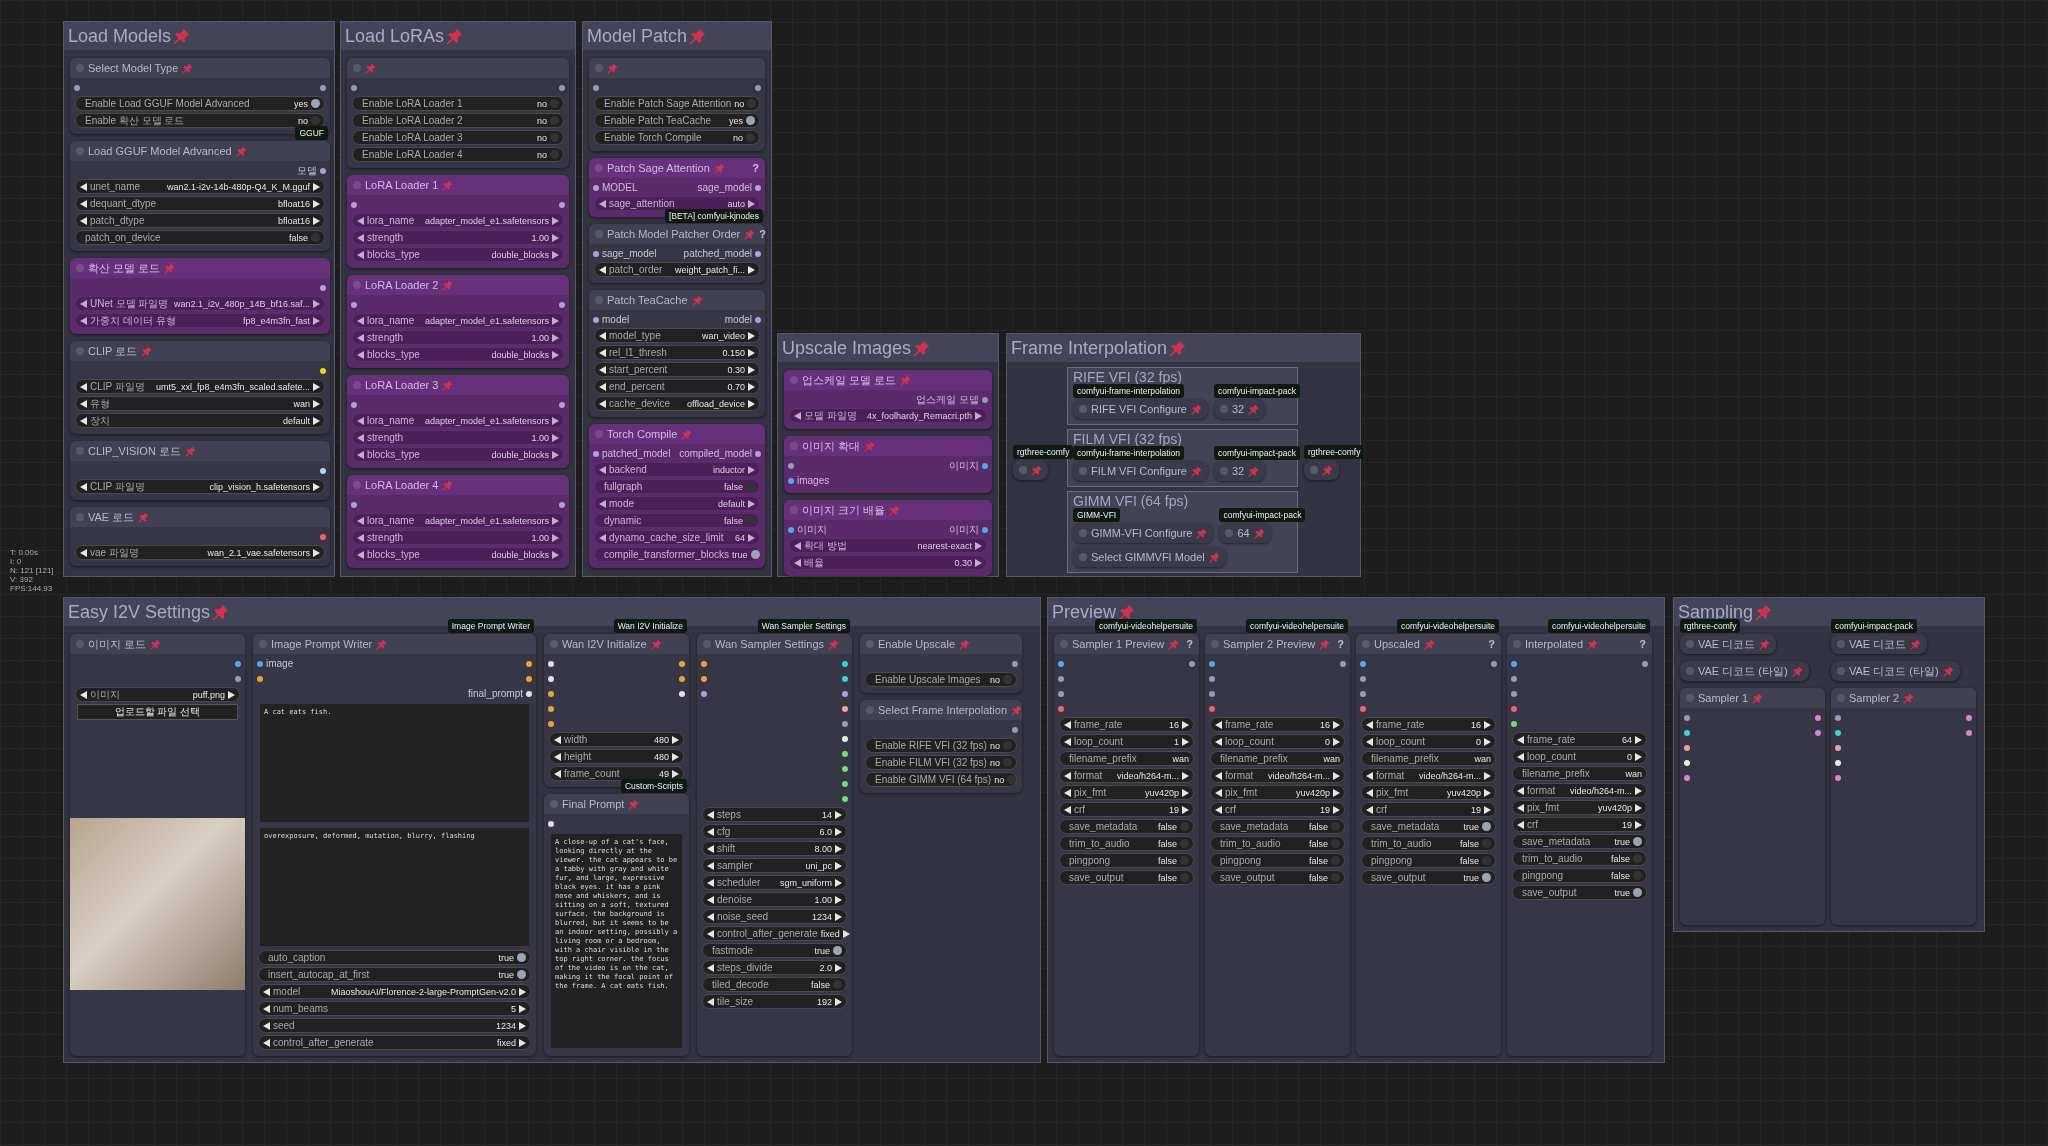 Image resolution: width=2048 pixels, height=1146 pixels. Describe the element at coordinates (1277, 724) in the screenshot. I see `combo-widget: frame_rate 16` at that location.